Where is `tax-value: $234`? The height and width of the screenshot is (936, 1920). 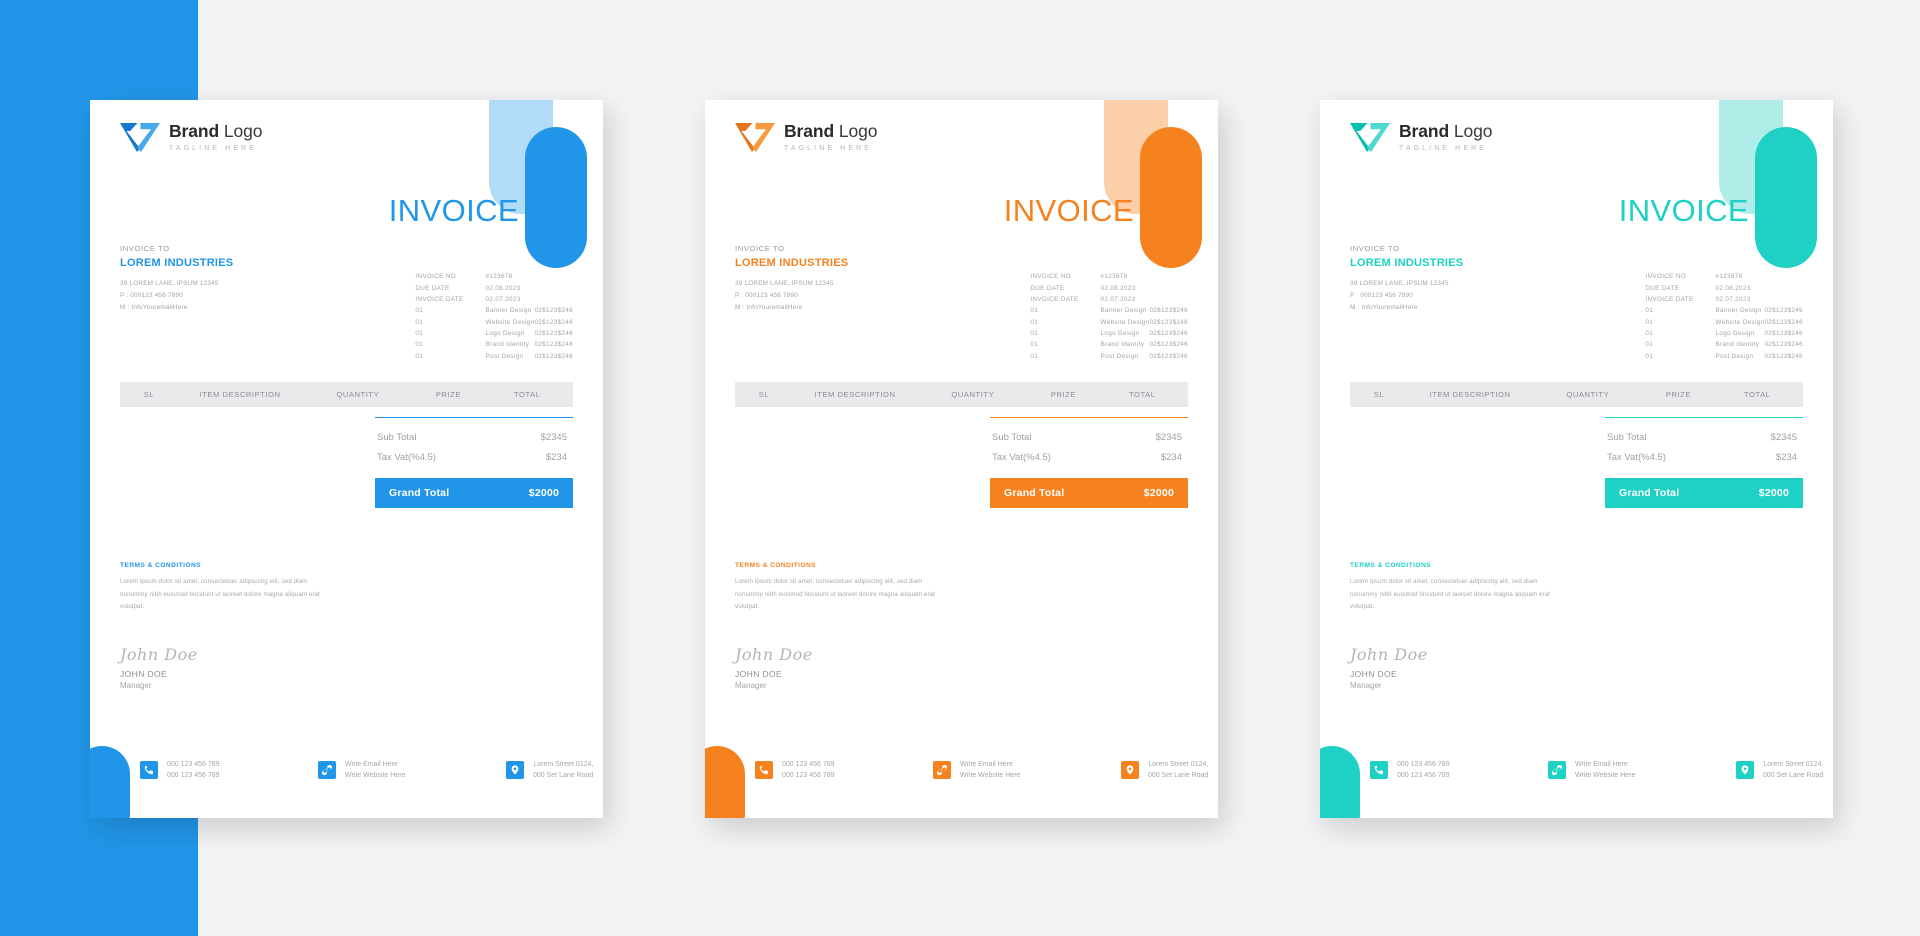 tax-value: $234 is located at coordinates (1171, 457).